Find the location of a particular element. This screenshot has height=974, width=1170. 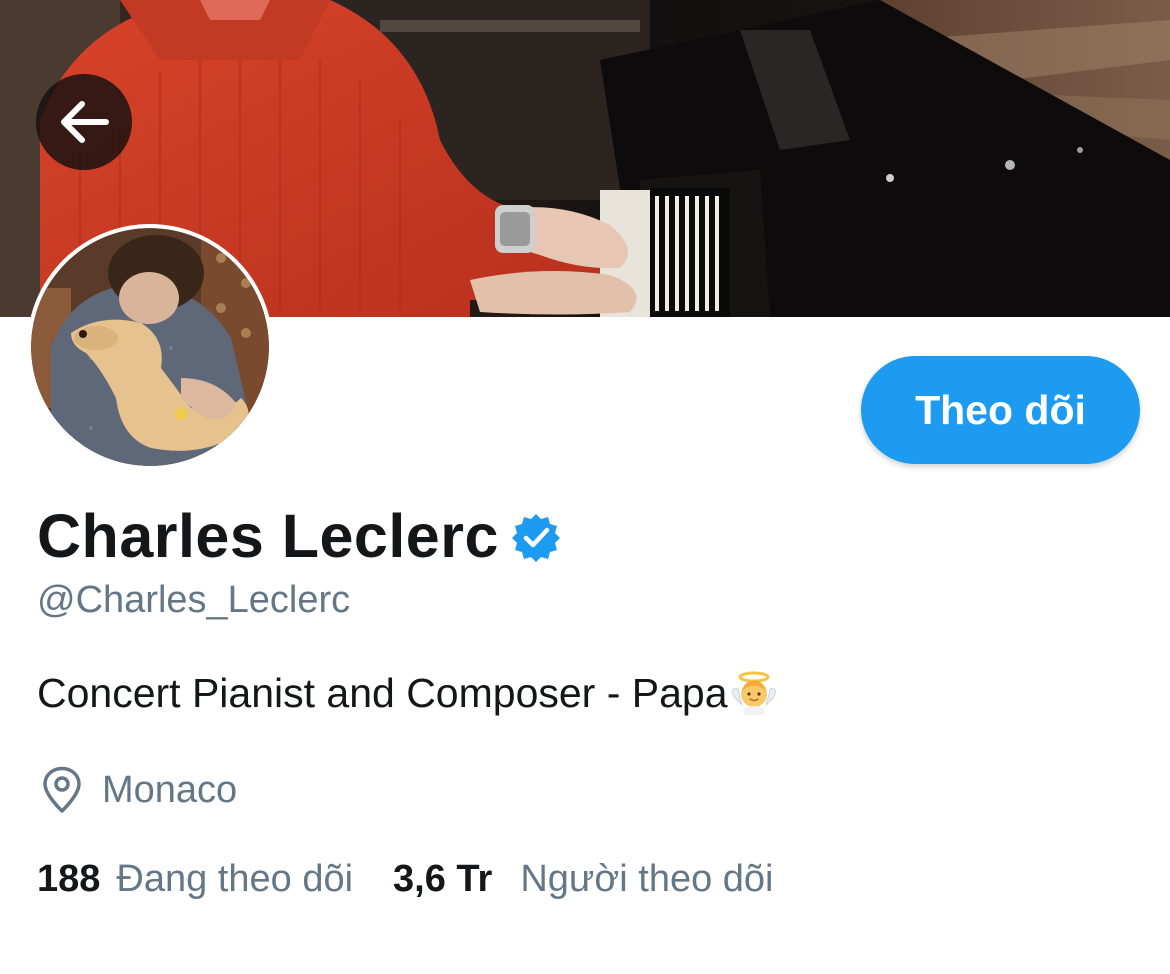

profile-stats: 188 Đang theo dõi 3,6 Tr Người theo dõi is located at coordinates (405, 879).